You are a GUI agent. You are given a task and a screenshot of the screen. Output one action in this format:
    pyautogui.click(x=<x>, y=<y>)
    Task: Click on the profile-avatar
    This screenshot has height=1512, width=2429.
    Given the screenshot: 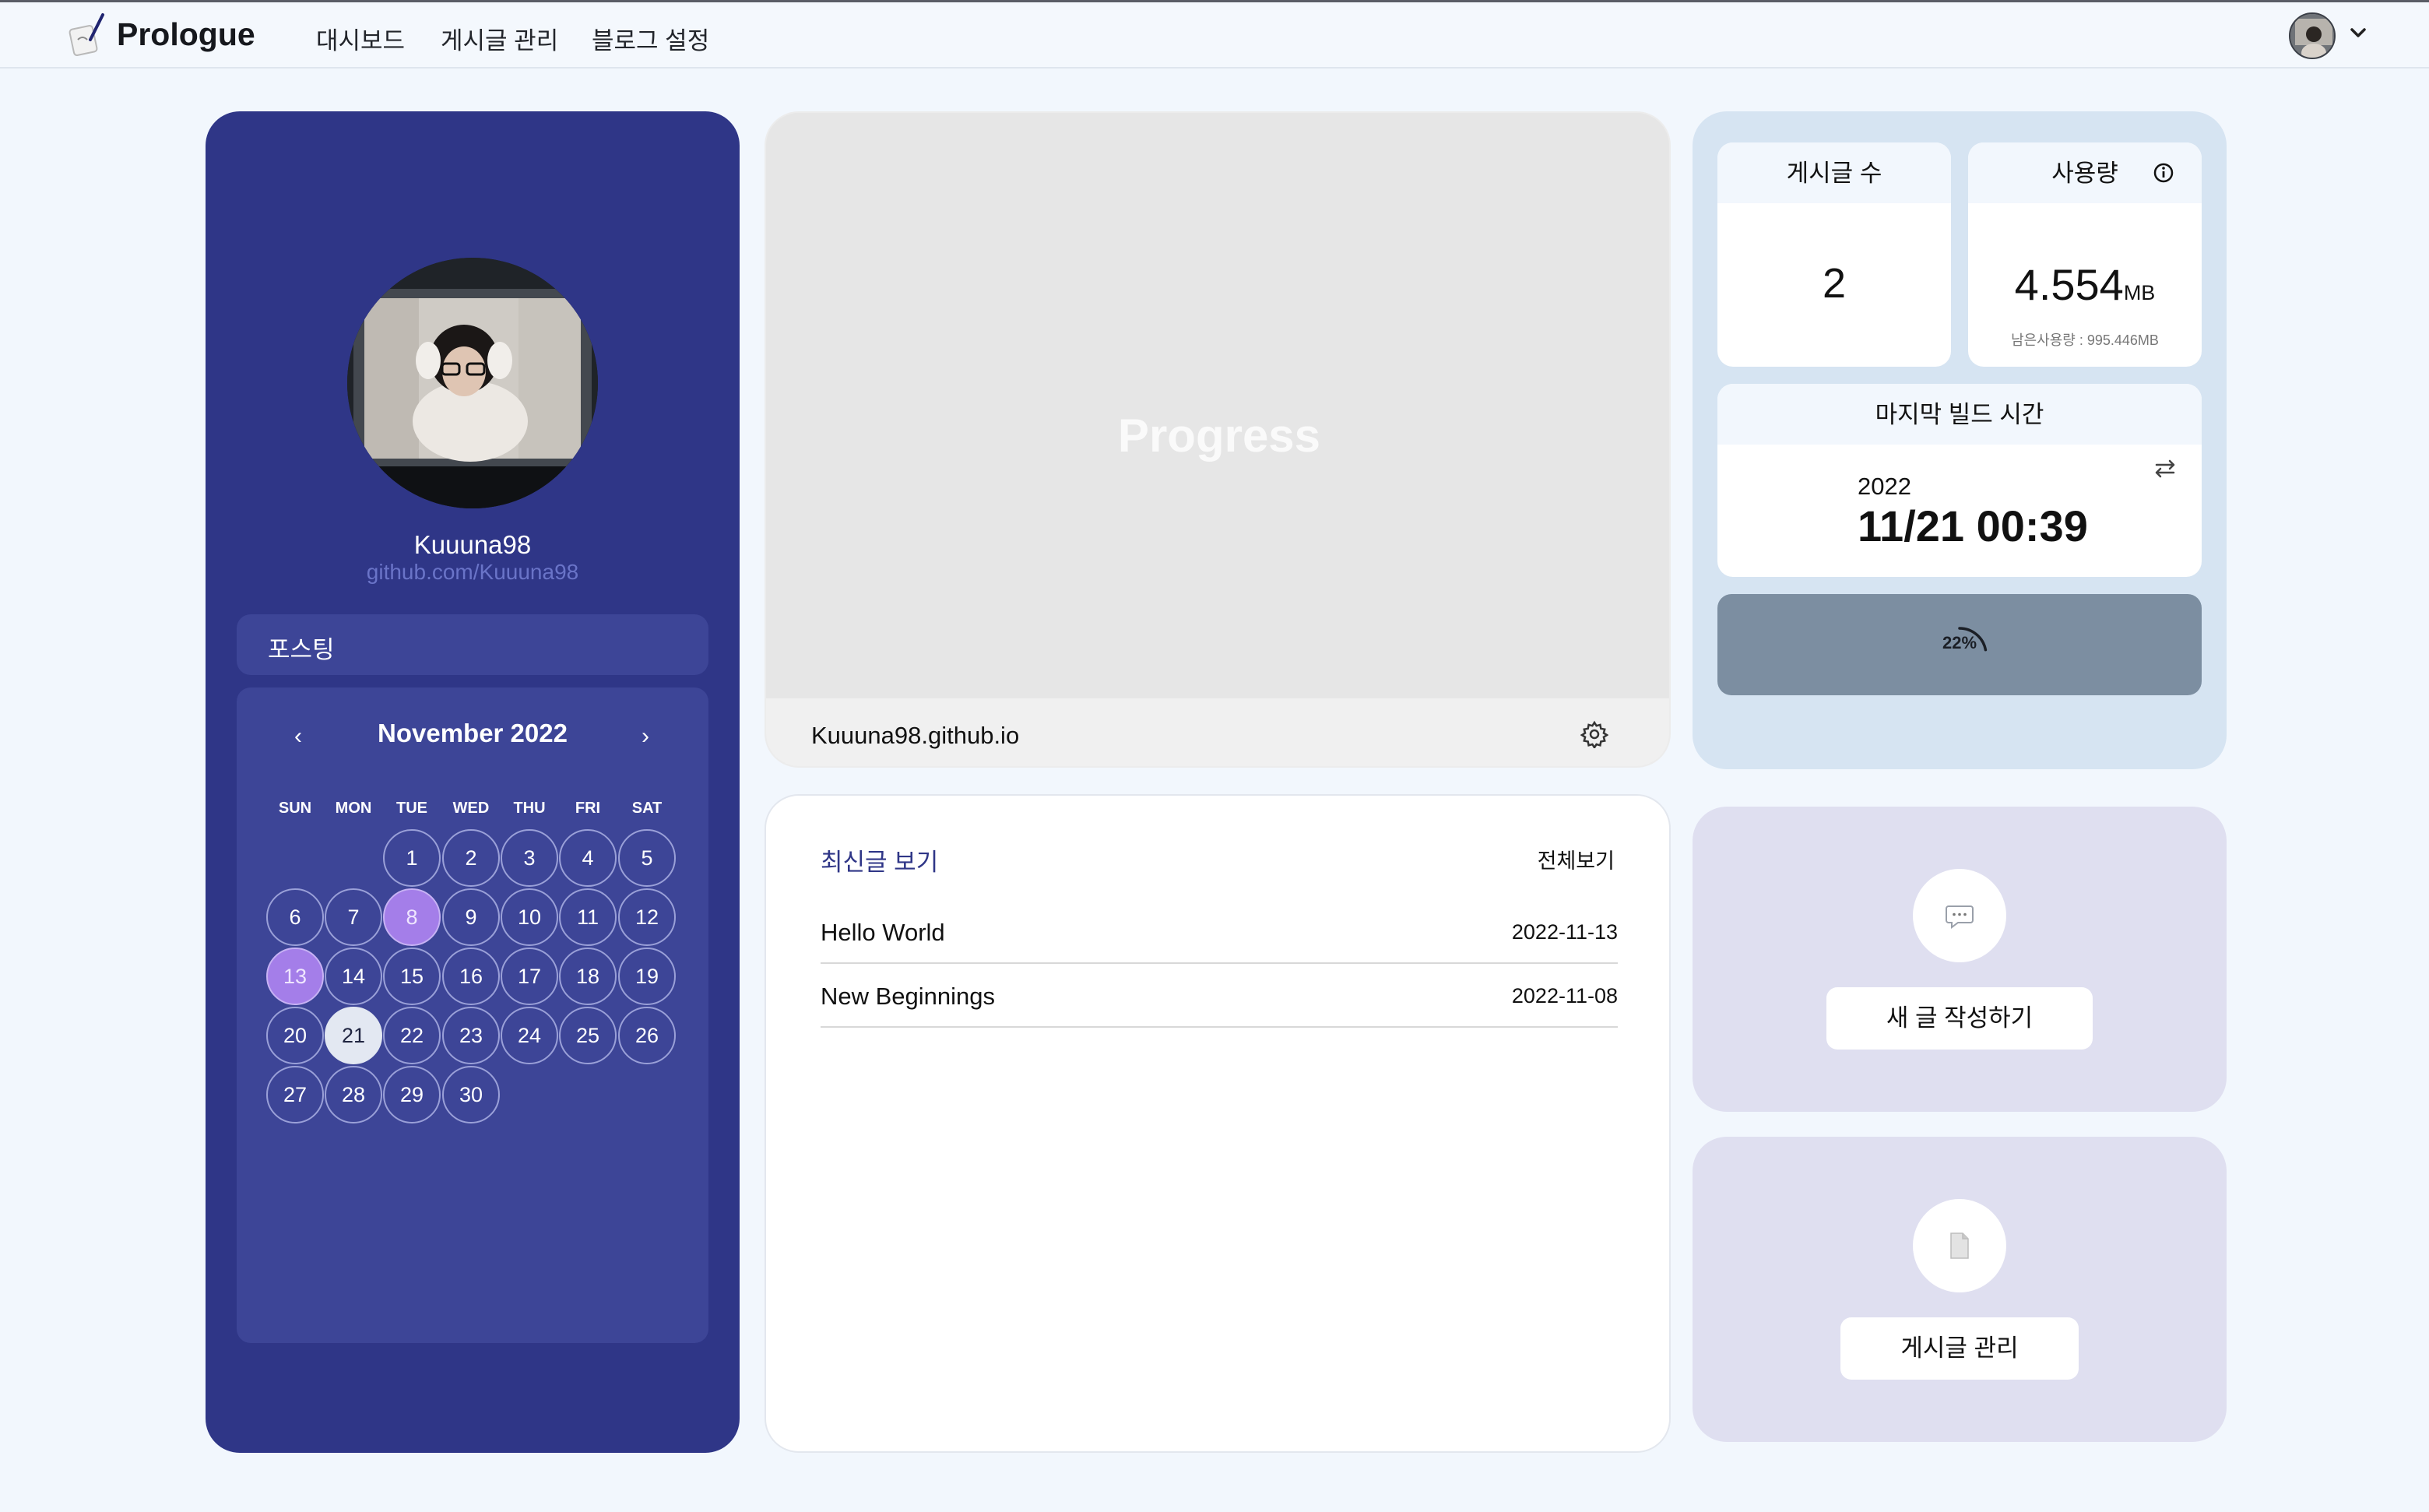 What is the action you would take?
    pyautogui.click(x=472, y=383)
    